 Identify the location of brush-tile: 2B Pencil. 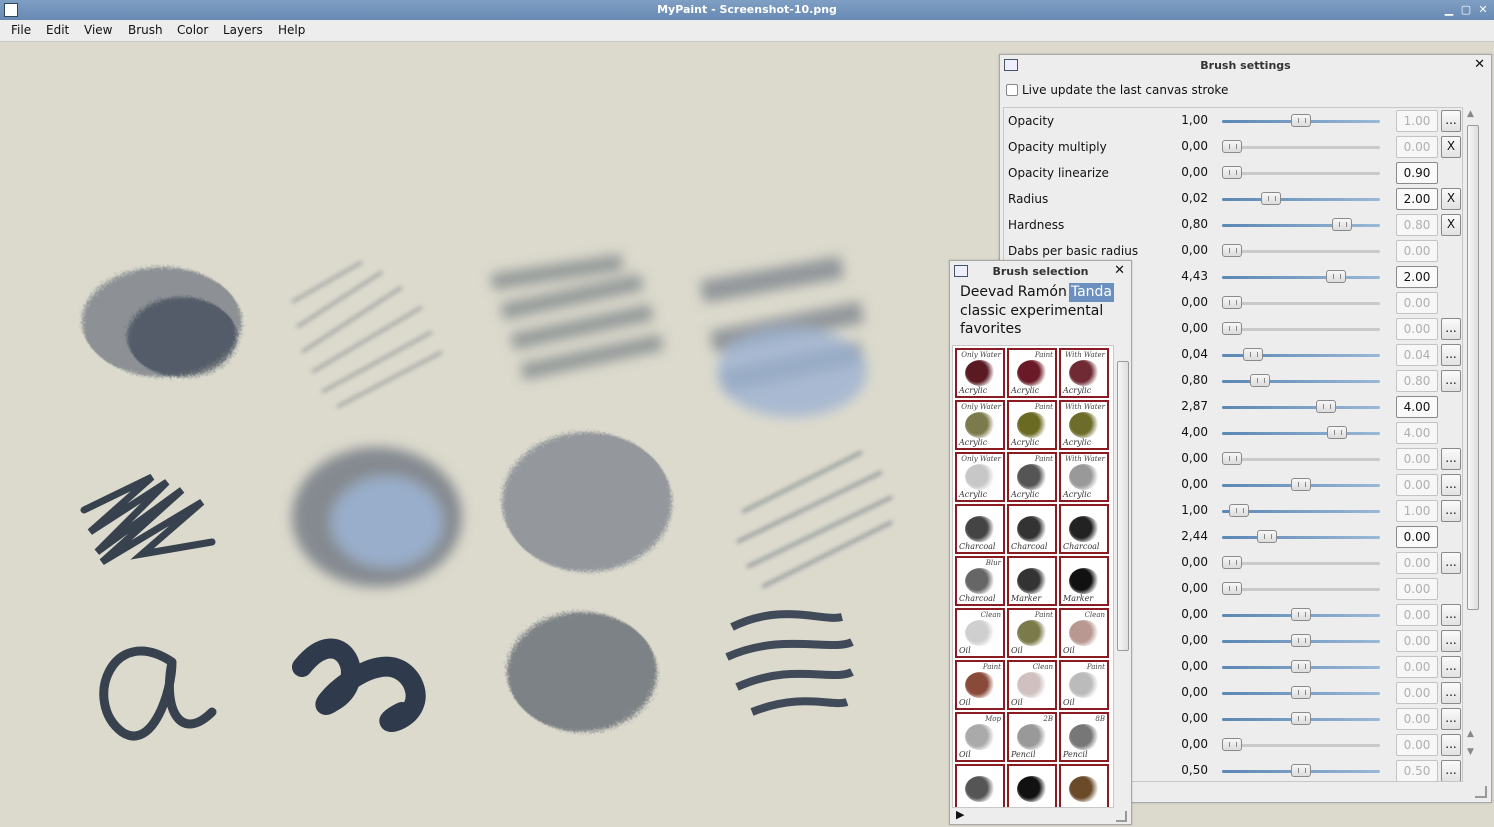
(1032, 737).